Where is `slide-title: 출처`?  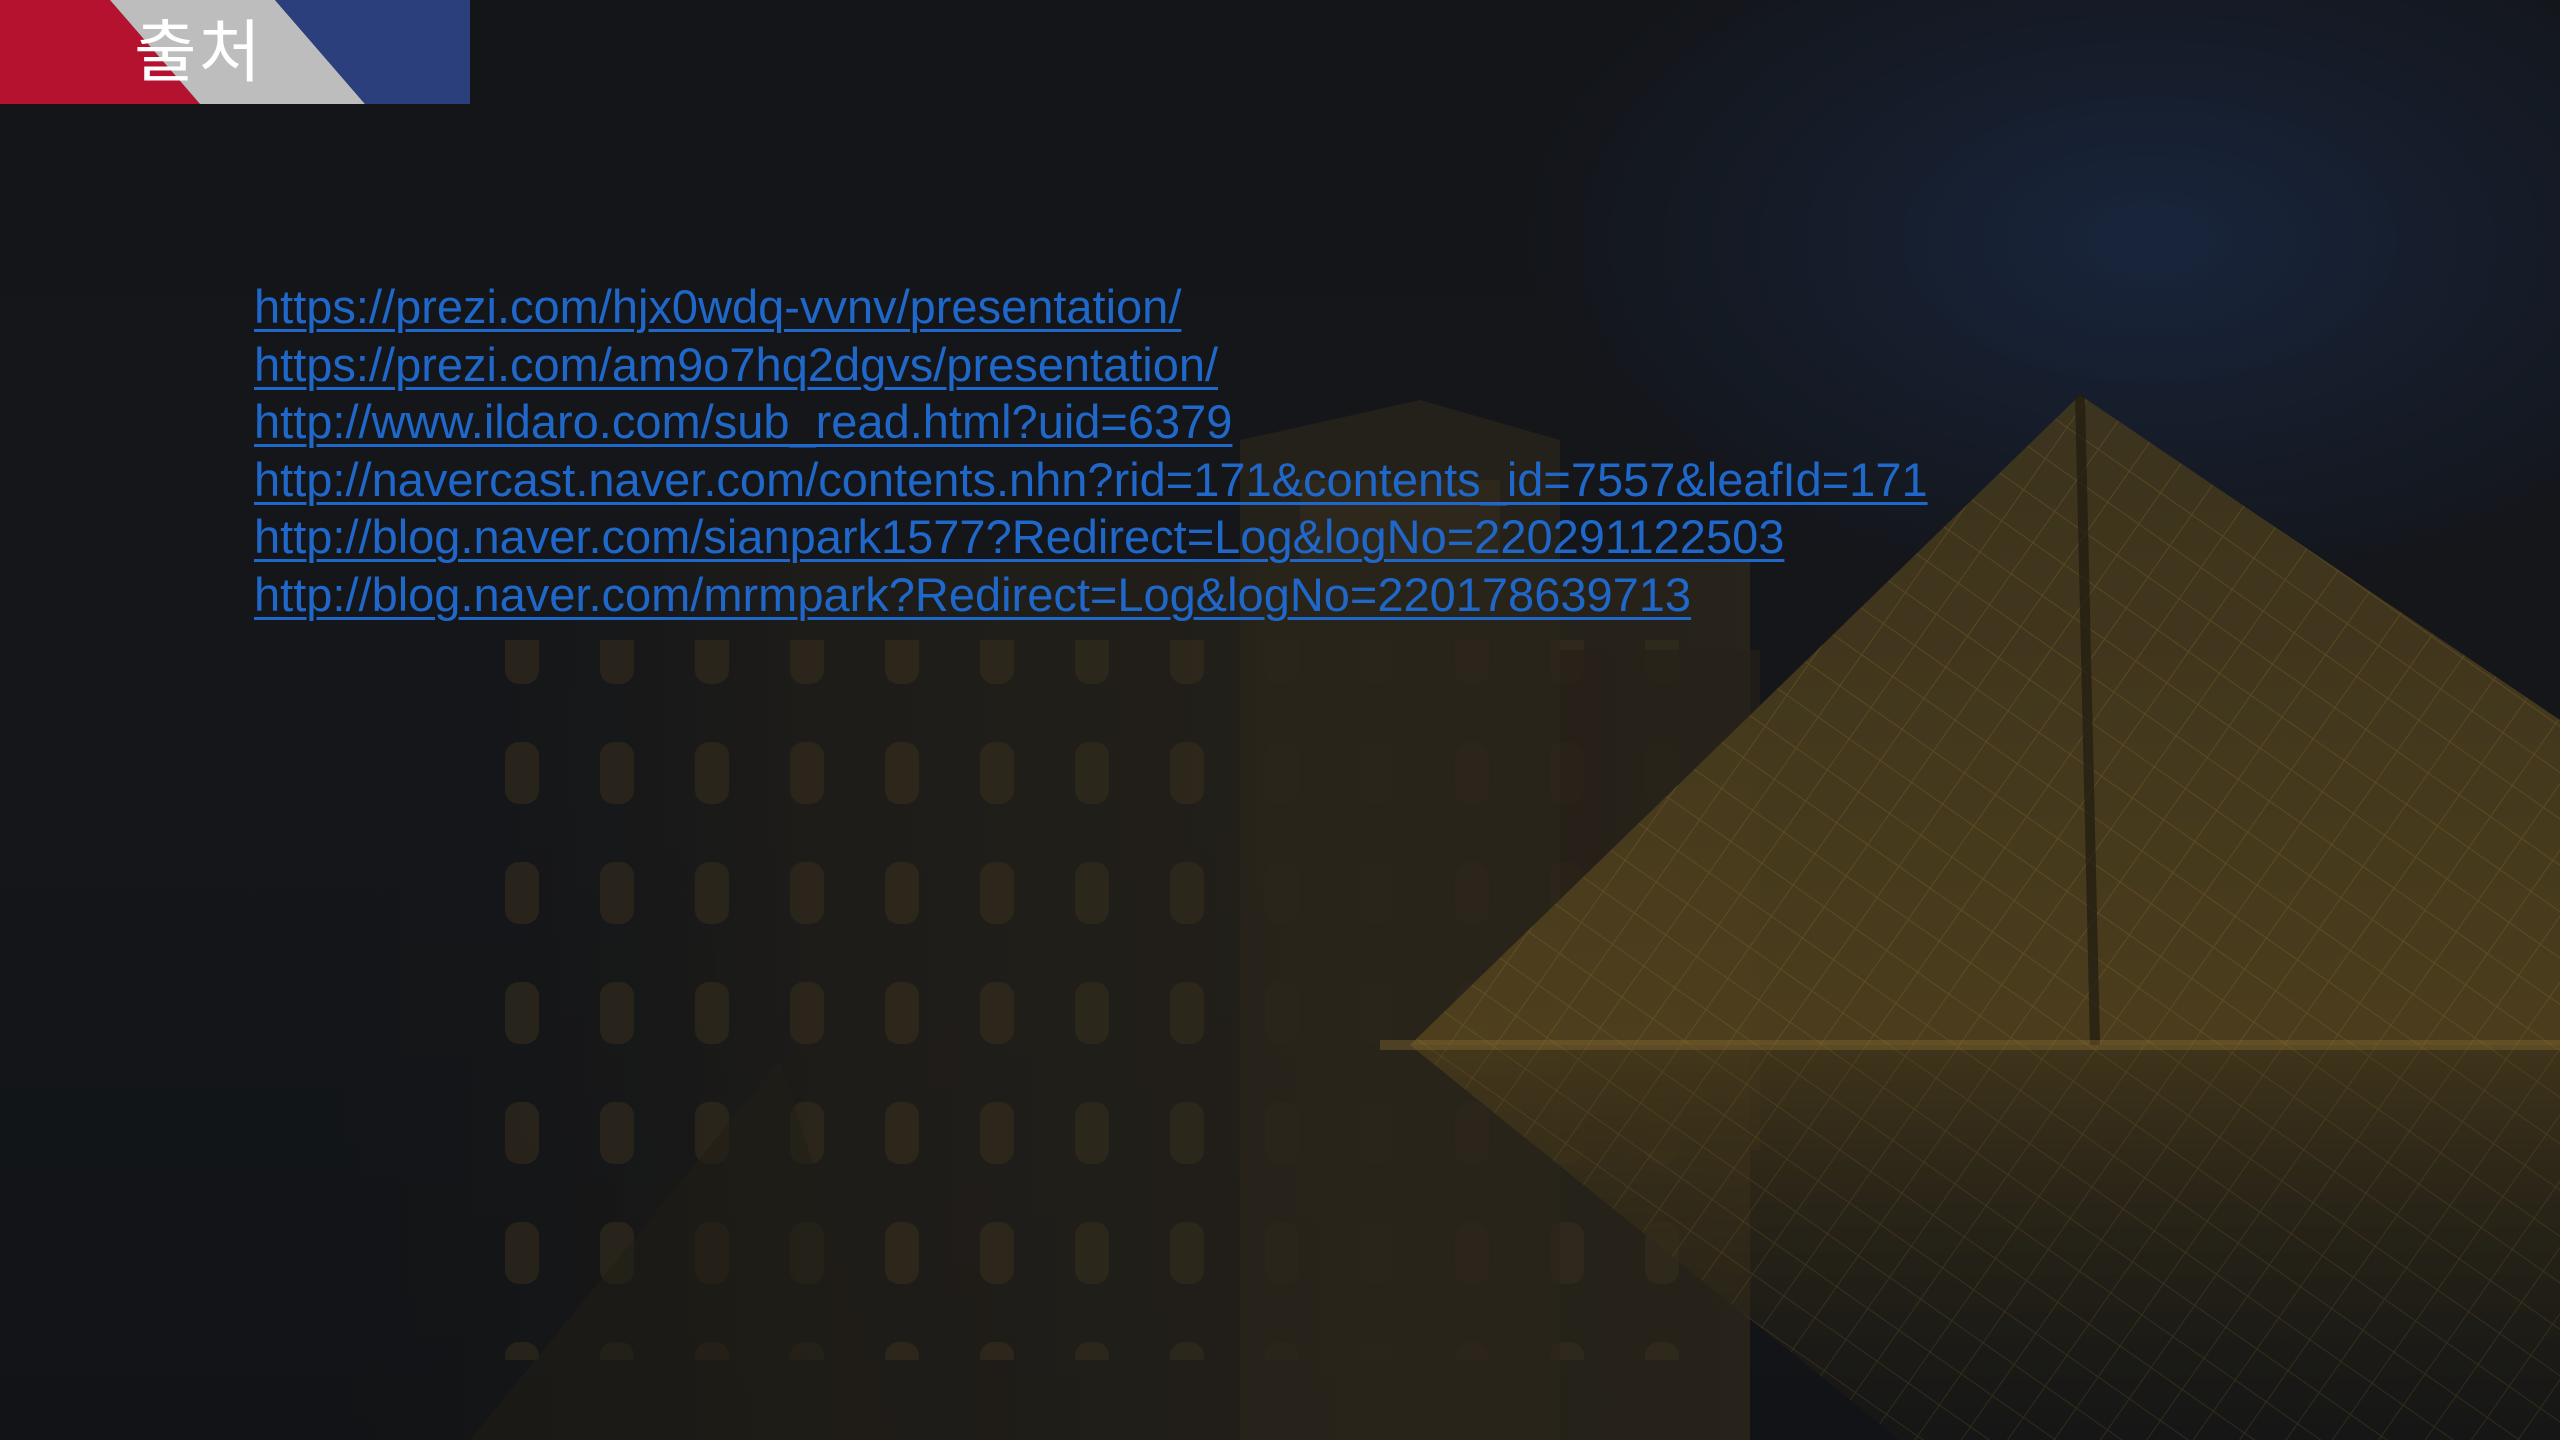 slide-title: 출처 is located at coordinates (199, 53).